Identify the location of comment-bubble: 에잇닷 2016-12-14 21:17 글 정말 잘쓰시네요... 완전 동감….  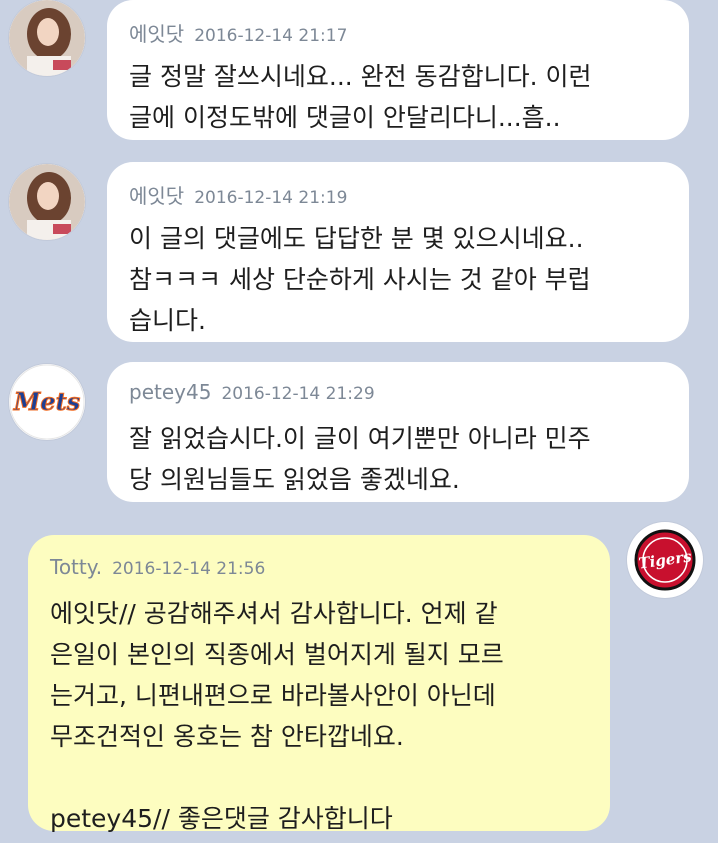
(398, 70).